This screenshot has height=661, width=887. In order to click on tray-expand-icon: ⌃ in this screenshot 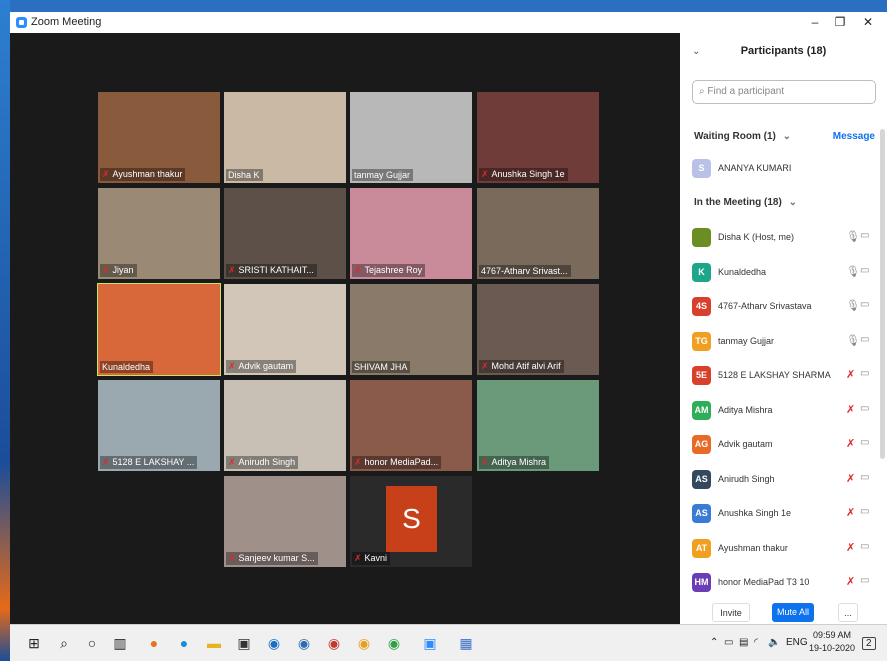, I will do `click(714, 642)`.